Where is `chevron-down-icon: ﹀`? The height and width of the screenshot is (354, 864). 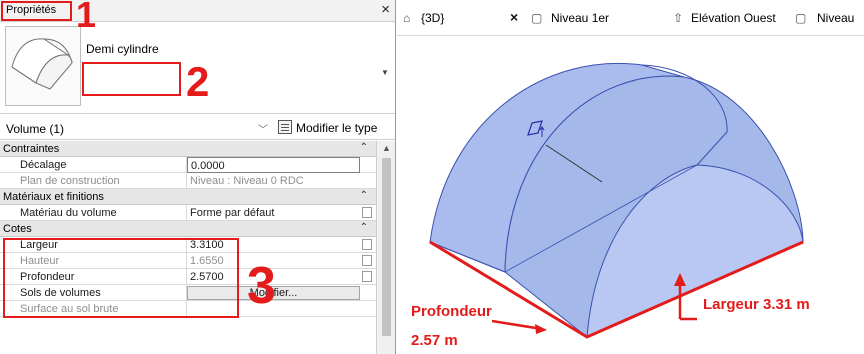 chevron-down-icon: ﹀ is located at coordinates (263, 130).